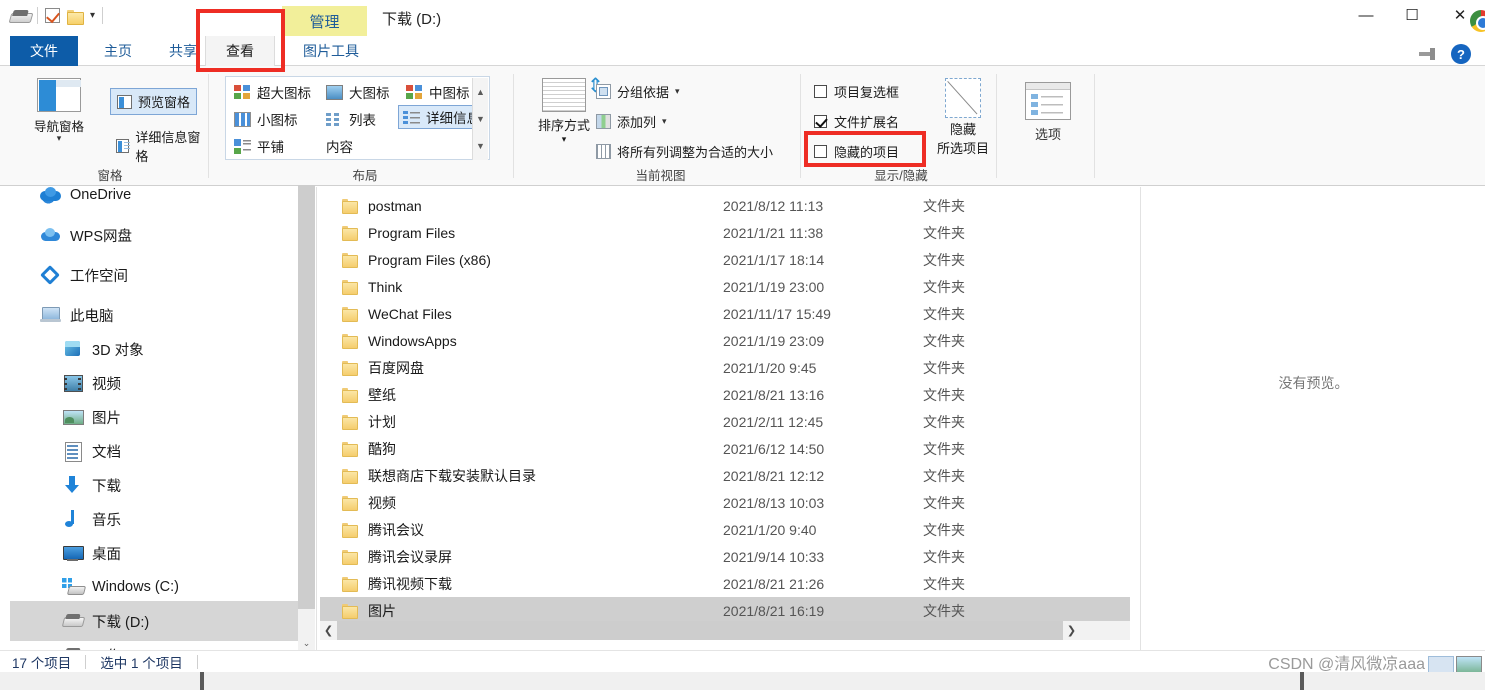 The height and width of the screenshot is (690, 1485). What do you see at coordinates (568, 110) in the screenshot?
I see `sort-by-button: ⇕ 排序方式 ▾` at bounding box center [568, 110].